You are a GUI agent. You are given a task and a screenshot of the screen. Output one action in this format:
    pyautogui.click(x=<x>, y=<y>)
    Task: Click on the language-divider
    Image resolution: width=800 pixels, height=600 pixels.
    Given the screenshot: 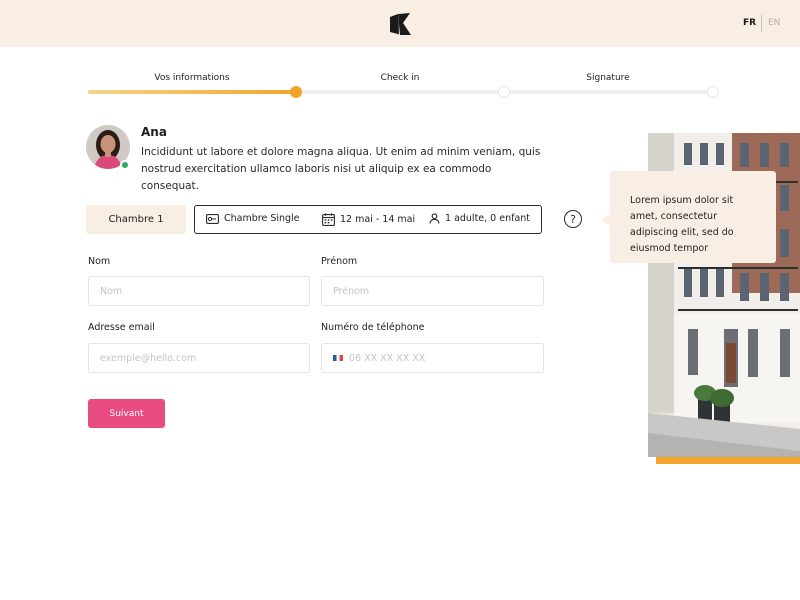 What is the action you would take?
    pyautogui.click(x=761, y=23)
    